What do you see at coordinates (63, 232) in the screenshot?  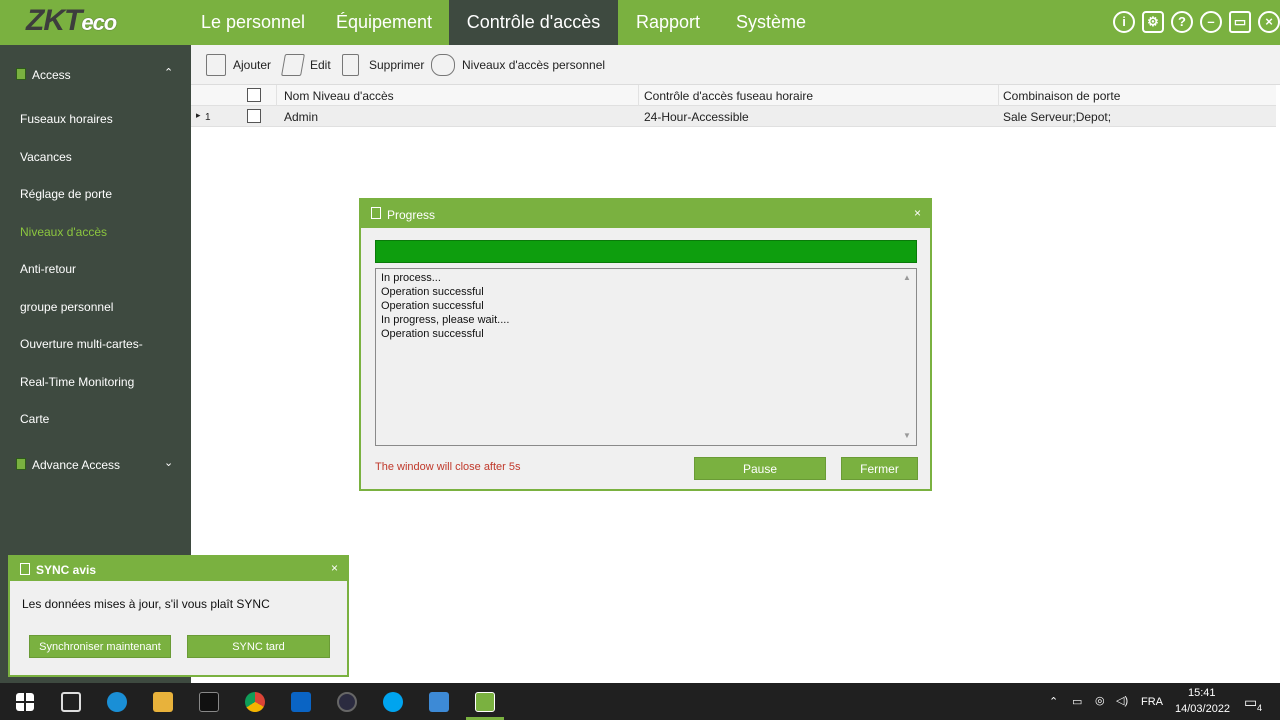 I see `sidebar-item-access-levels: Niveaux d'accès` at bounding box center [63, 232].